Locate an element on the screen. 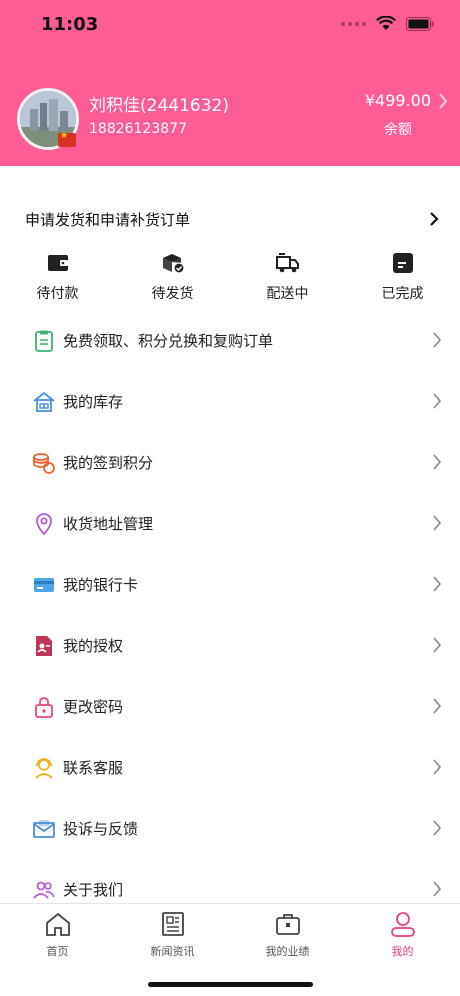 This screenshot has width=460, height=996. user-icon is located at coordinates (403, 924).